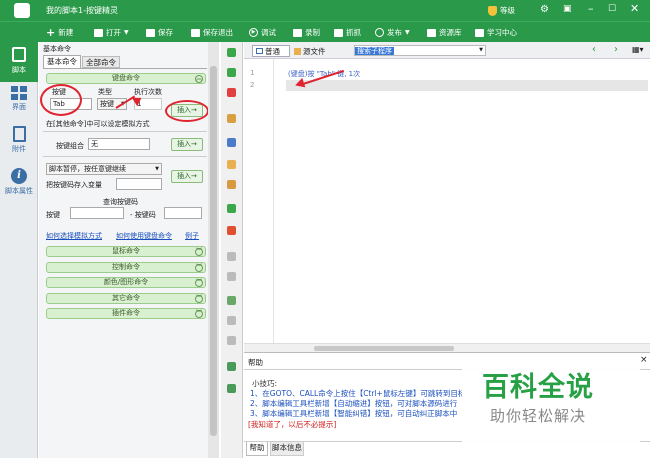 The width and height of the screenshot is (650, 458). I want to click on nav-forward-icon: ›, so click(616, 49).